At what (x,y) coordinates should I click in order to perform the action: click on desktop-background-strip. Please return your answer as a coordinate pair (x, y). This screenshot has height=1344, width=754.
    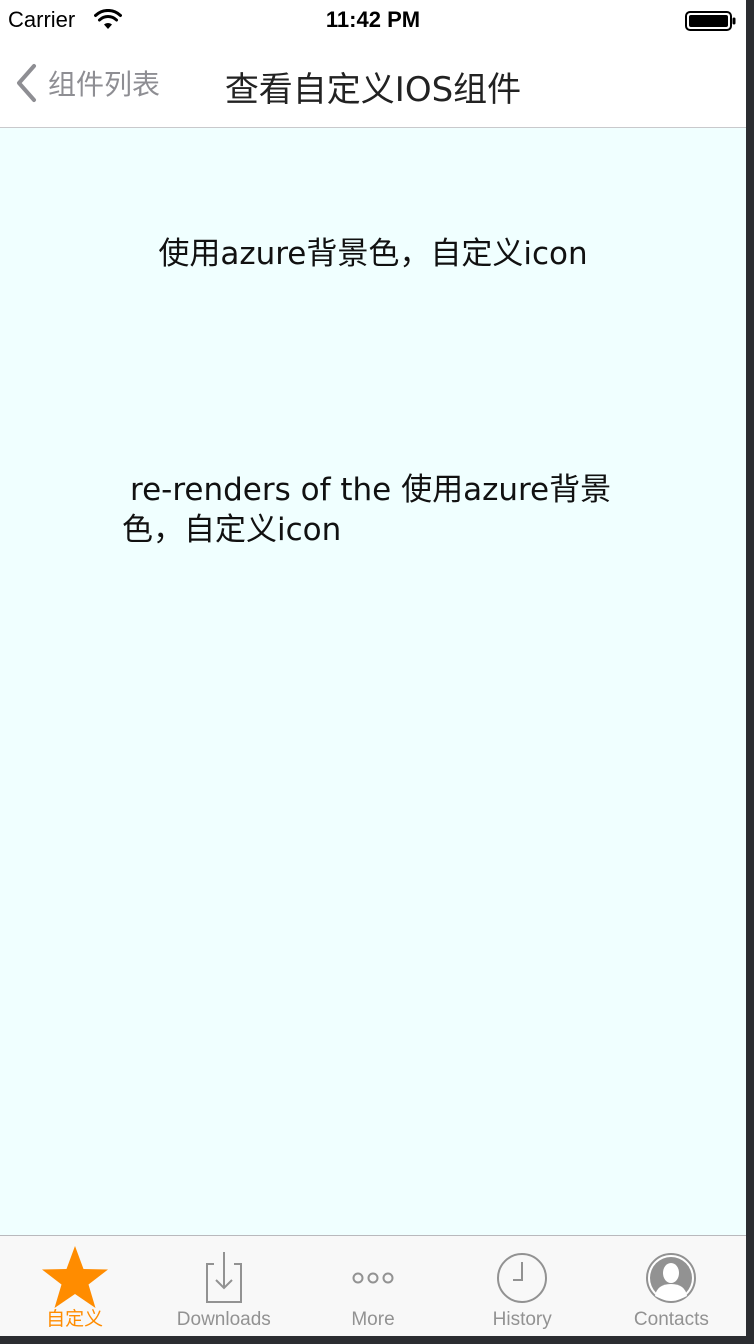
    Looking at the image, I should click on (750, 672).